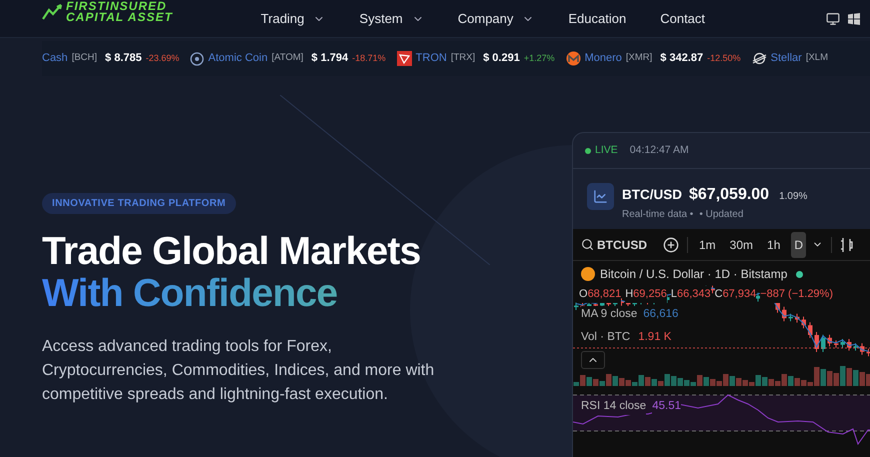 This screenshot has height=457, width=870. Describe the element at coordinates (52, 12) in the screenshot. I see `bull-logo-icon` at that location.